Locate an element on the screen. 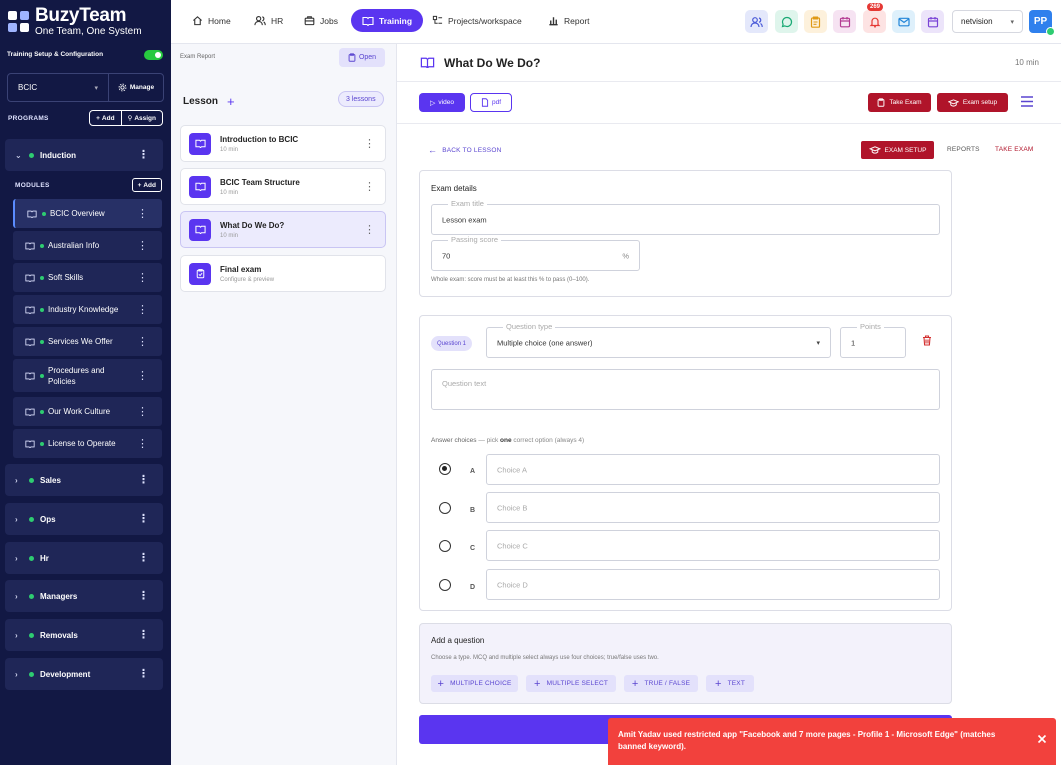 This screenshot has width=1061, height=765. module-item: Our Work Culture ⋮ is located at coordinates (87, 411).